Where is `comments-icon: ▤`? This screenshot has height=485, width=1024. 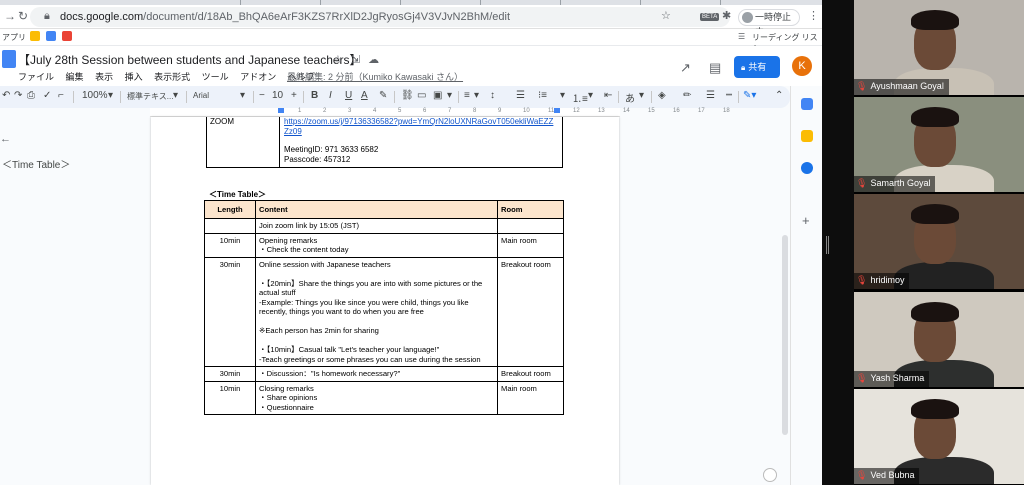 comments-icon: ▤ is located at coordinates (715, 68).